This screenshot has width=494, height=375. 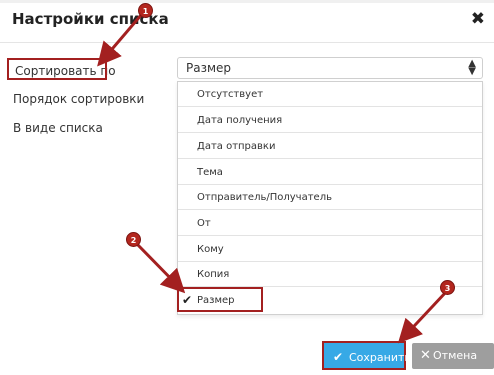 What do you see at coordinates (380, 357) in the screenshot?
I see `save-button-label: Сохранить` at bounding box center [380, 357].